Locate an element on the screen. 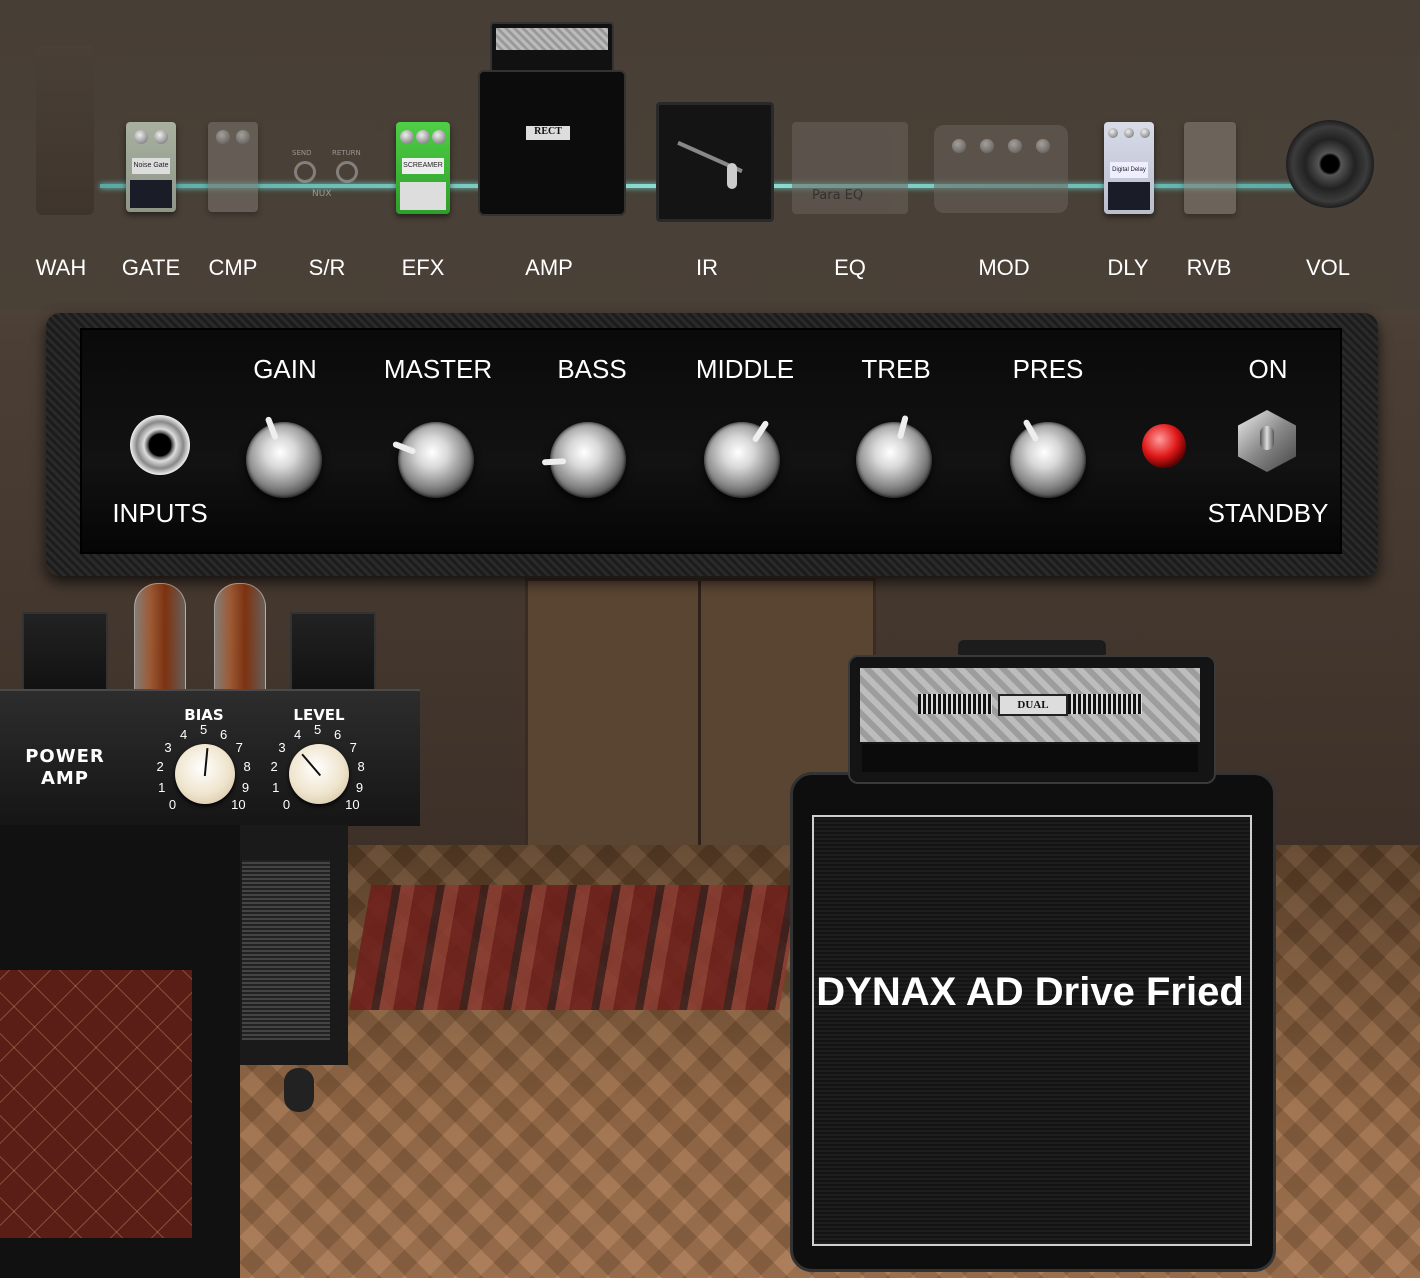 This screenshot has height=1278, width=1420. transformer-left is located at coordinates (65, 653).